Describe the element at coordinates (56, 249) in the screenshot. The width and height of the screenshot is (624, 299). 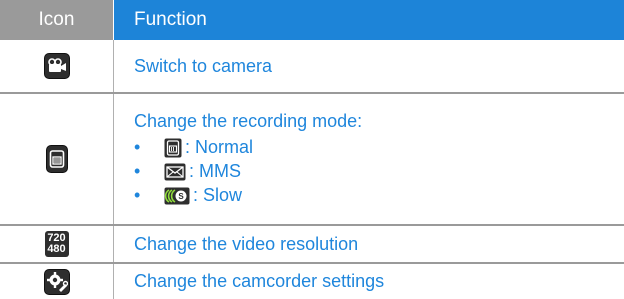
I see `resolution-bottom: 480` at that location.